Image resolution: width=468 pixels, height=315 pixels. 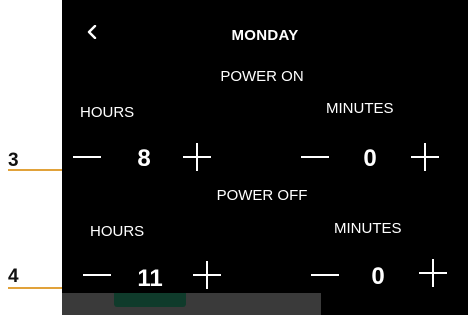 I want to click on power-on-hours-value: 8, so click(x=144, y=158).